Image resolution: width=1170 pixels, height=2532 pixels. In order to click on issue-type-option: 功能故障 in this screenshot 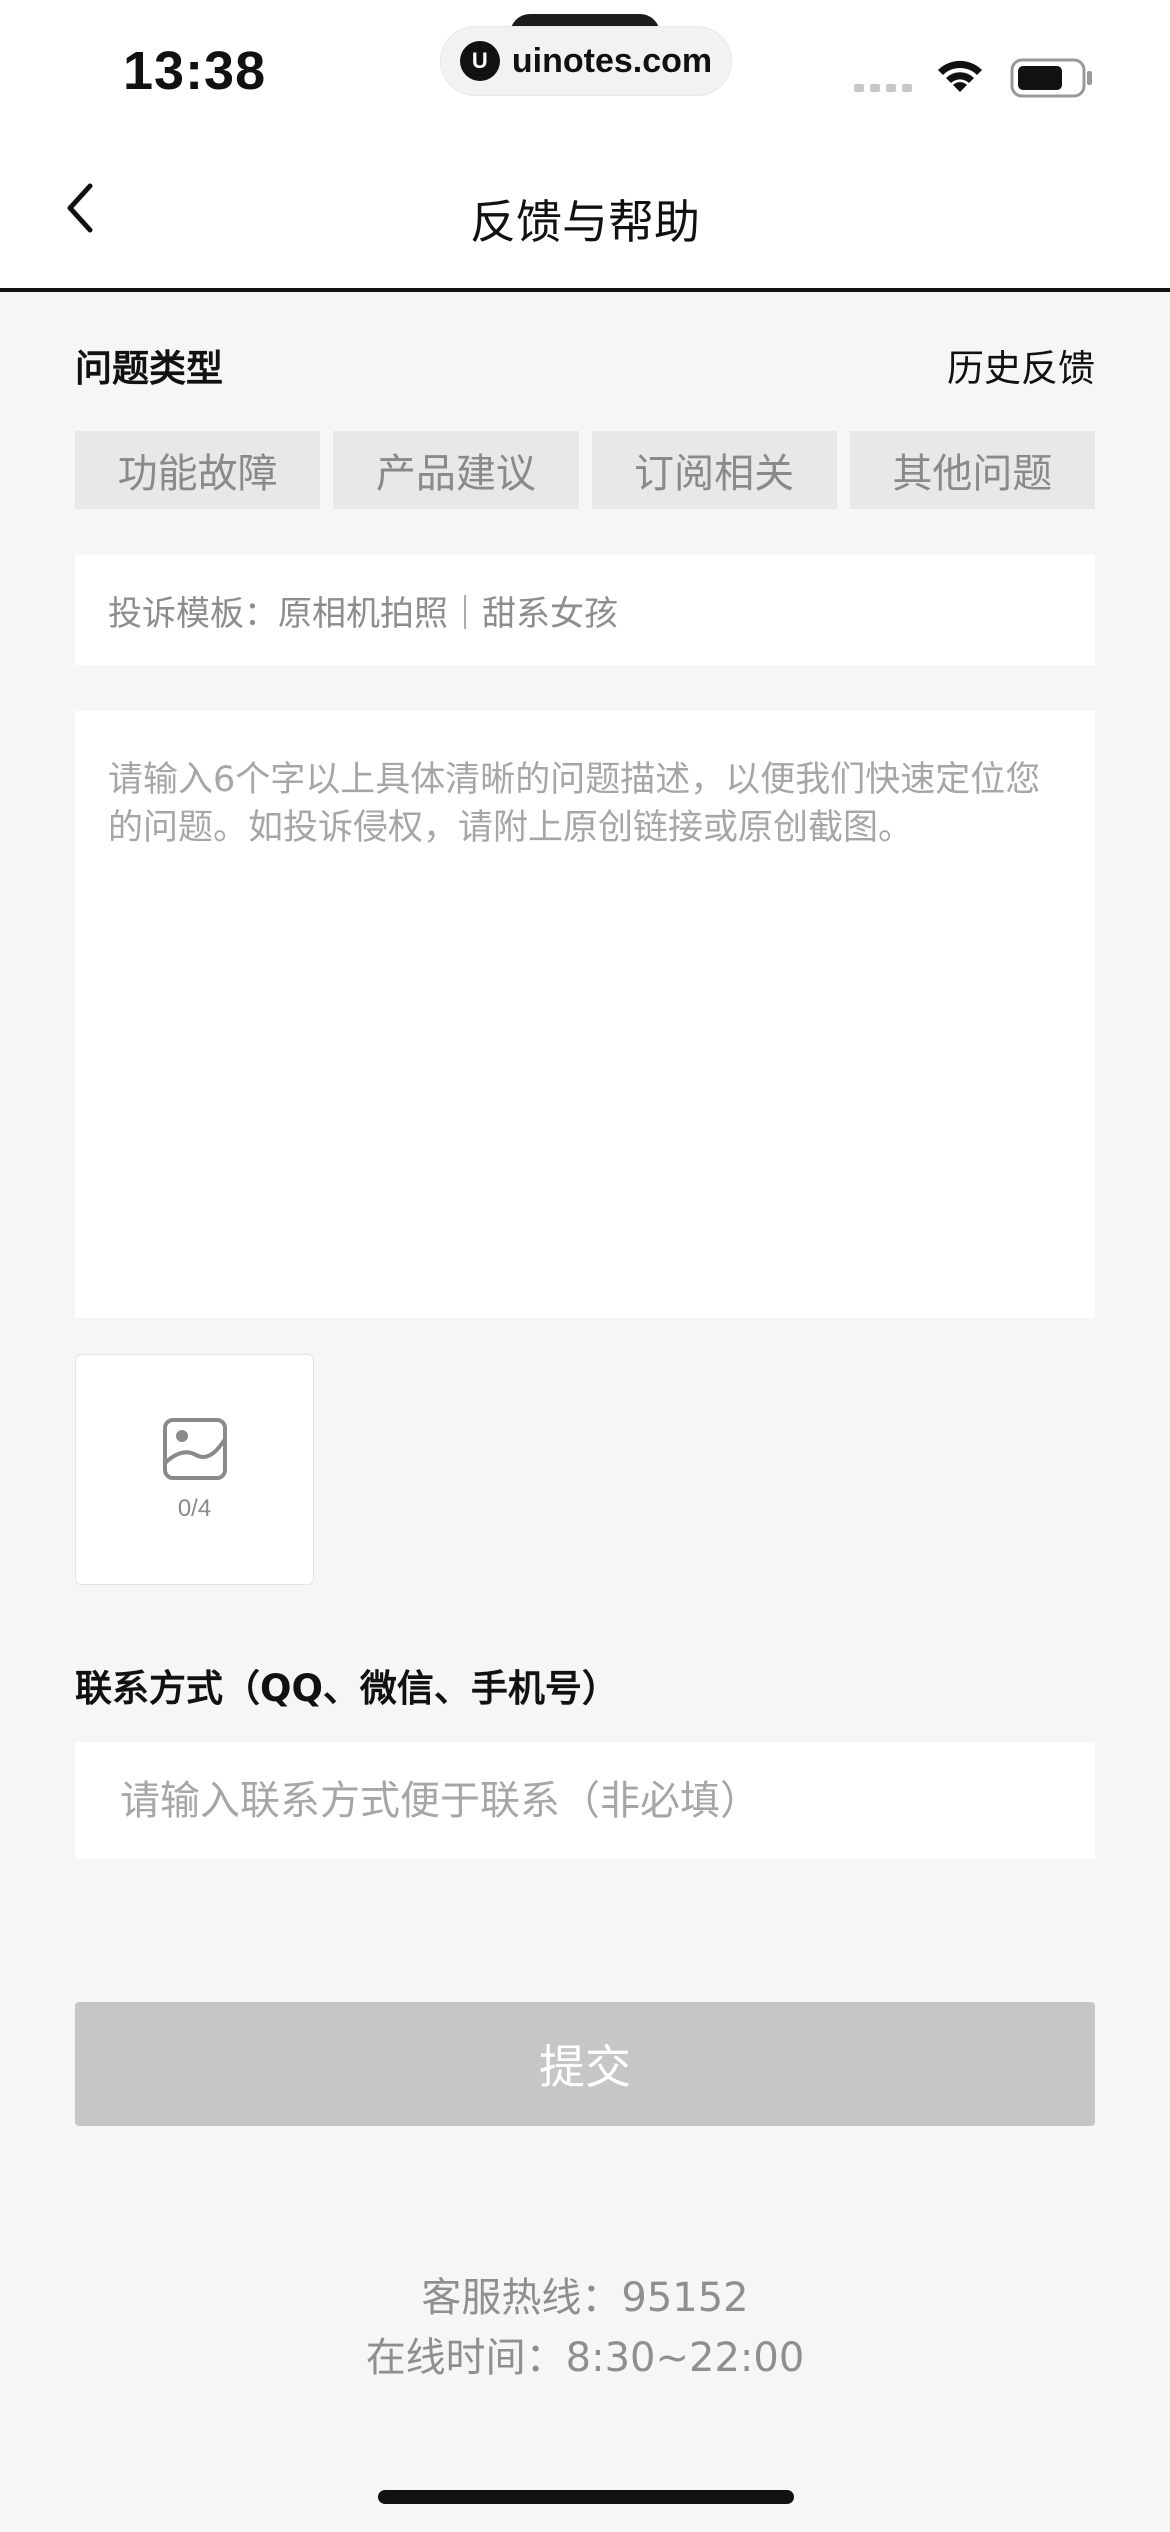, I will do `click(198, 470)`.